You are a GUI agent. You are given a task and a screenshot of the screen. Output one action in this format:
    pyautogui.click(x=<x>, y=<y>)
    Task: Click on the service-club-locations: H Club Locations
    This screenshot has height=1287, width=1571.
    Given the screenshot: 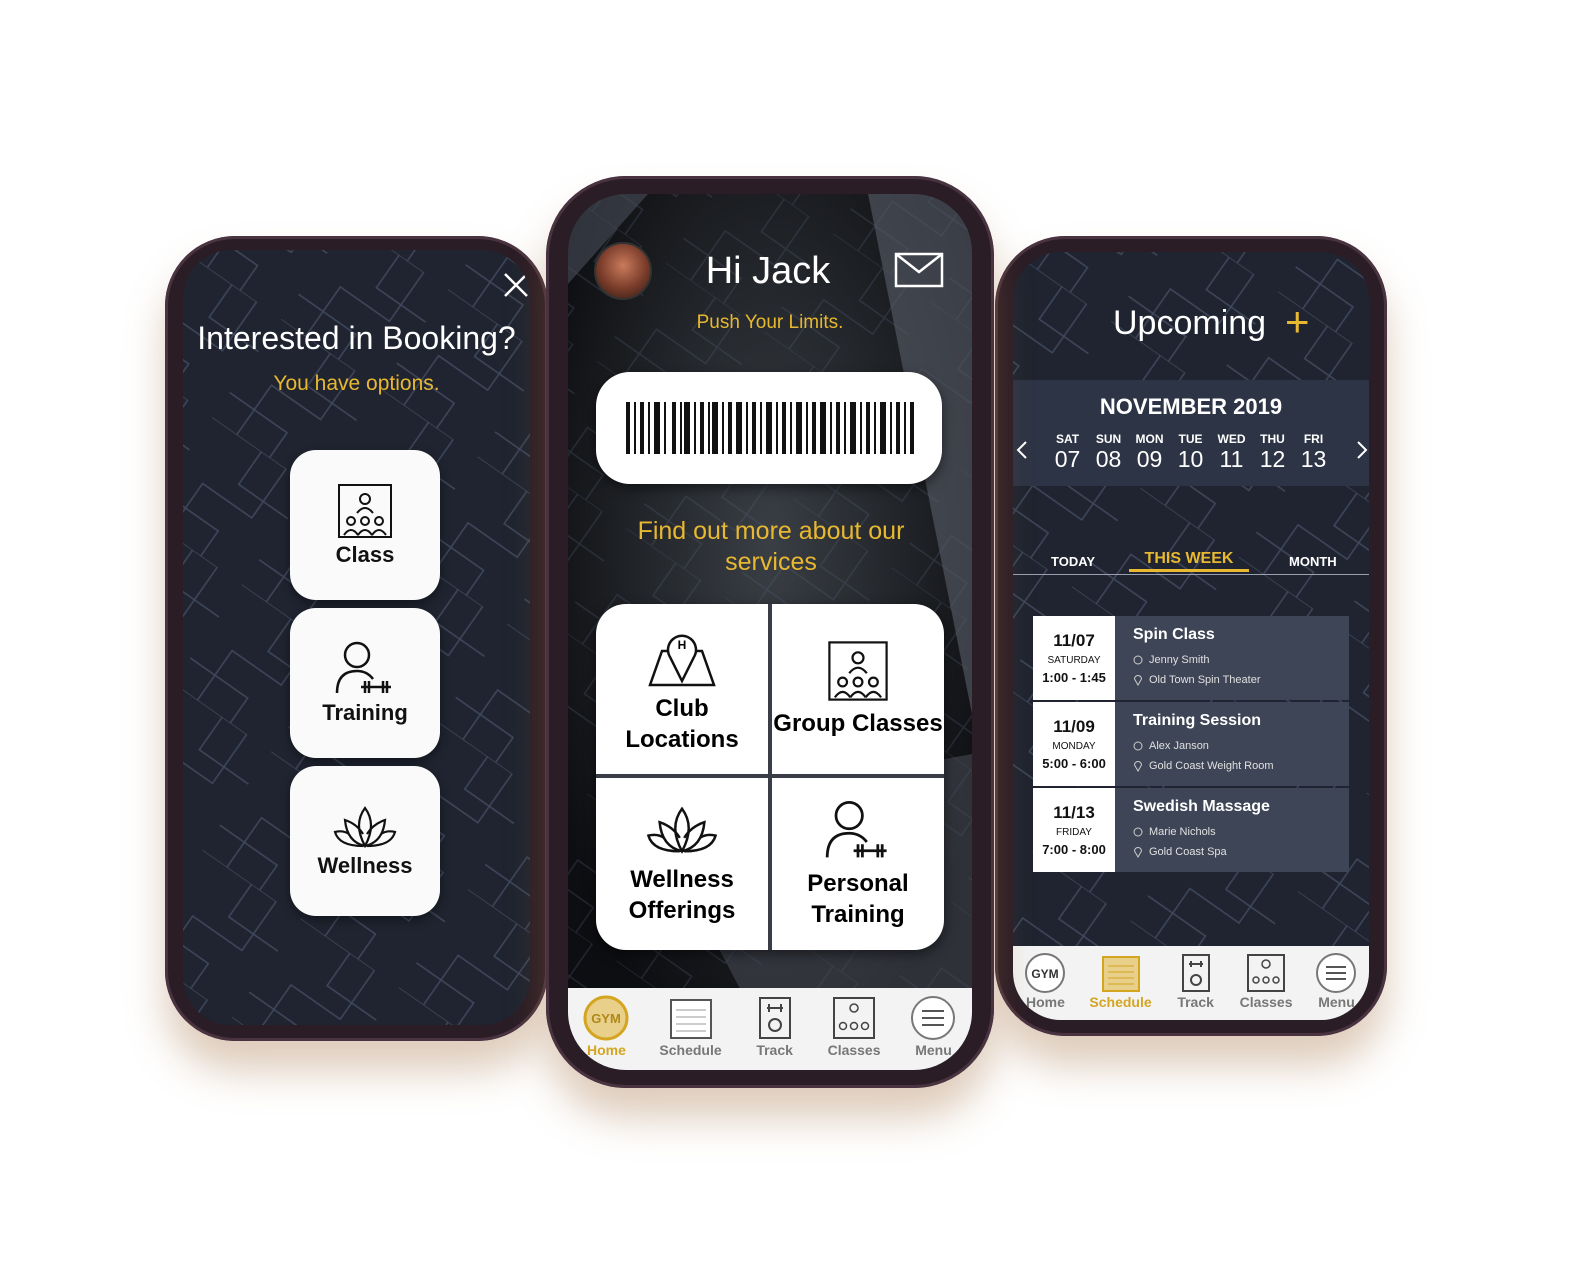 What is the action you would take?
    pyautogui.click(x=682, y=689)
    